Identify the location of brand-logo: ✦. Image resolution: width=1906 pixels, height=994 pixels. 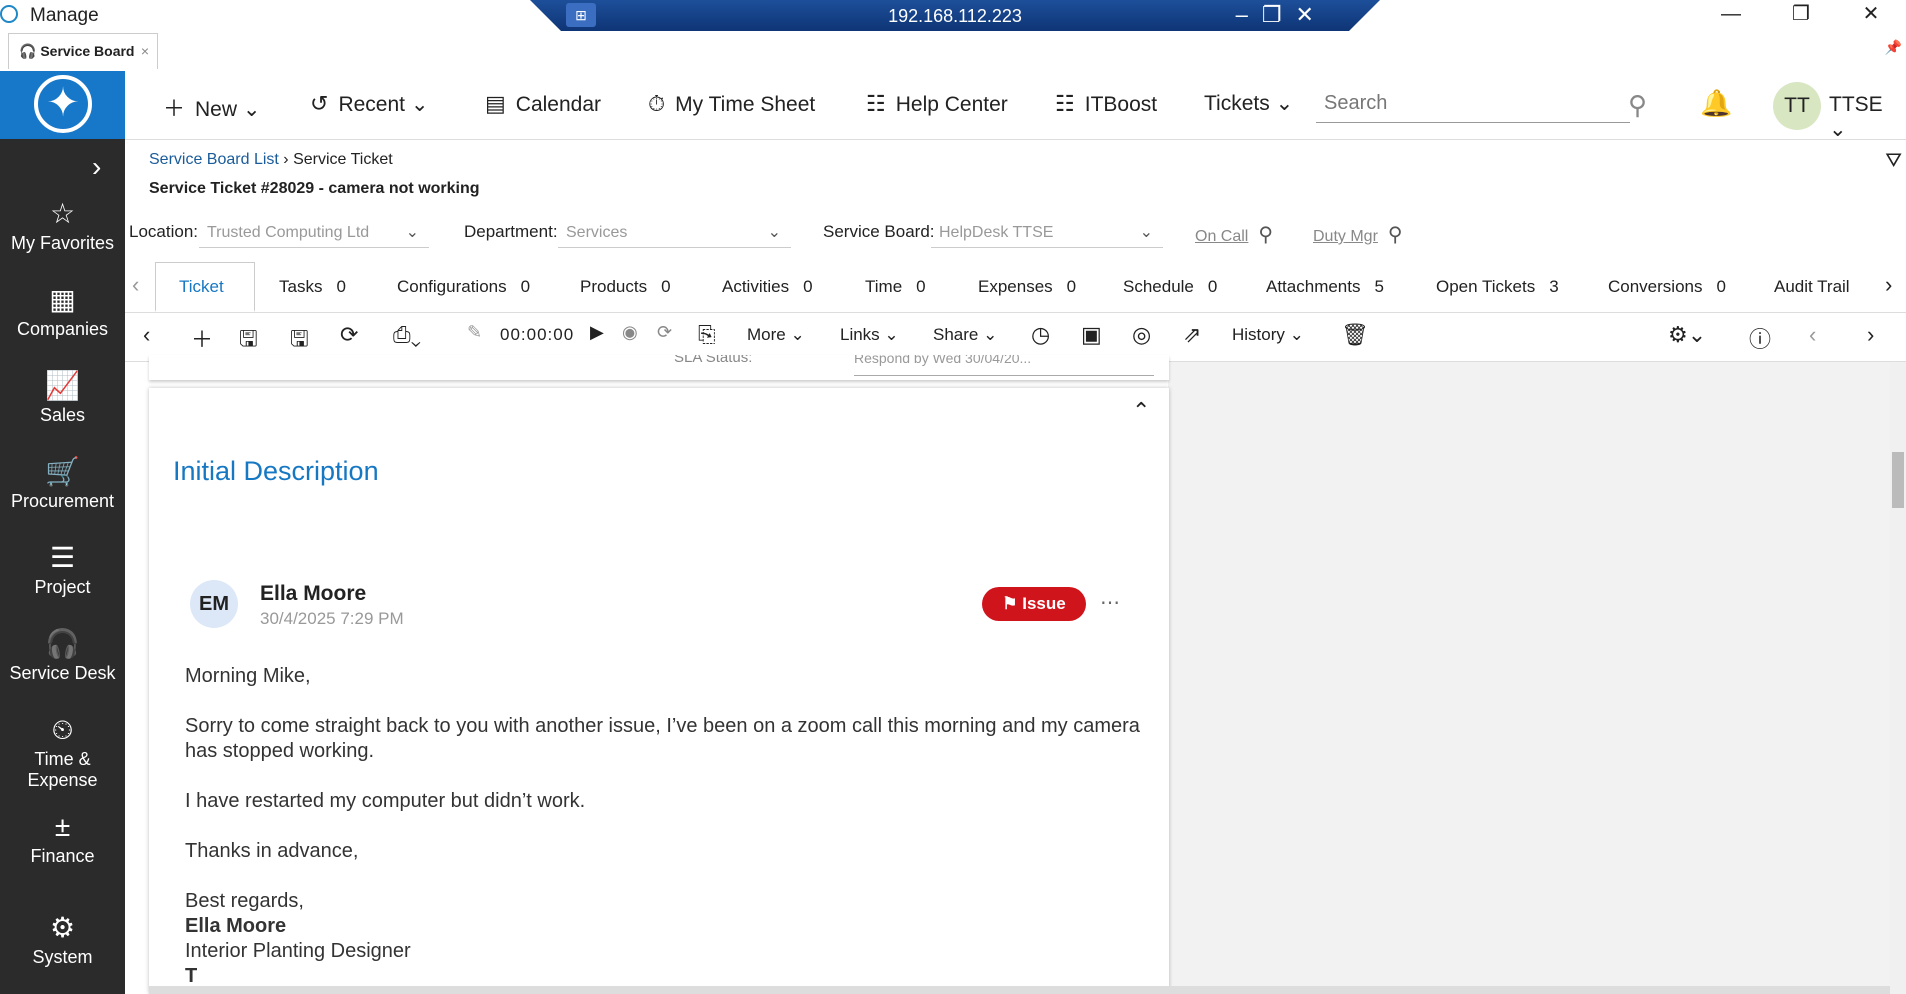
(62, 105).